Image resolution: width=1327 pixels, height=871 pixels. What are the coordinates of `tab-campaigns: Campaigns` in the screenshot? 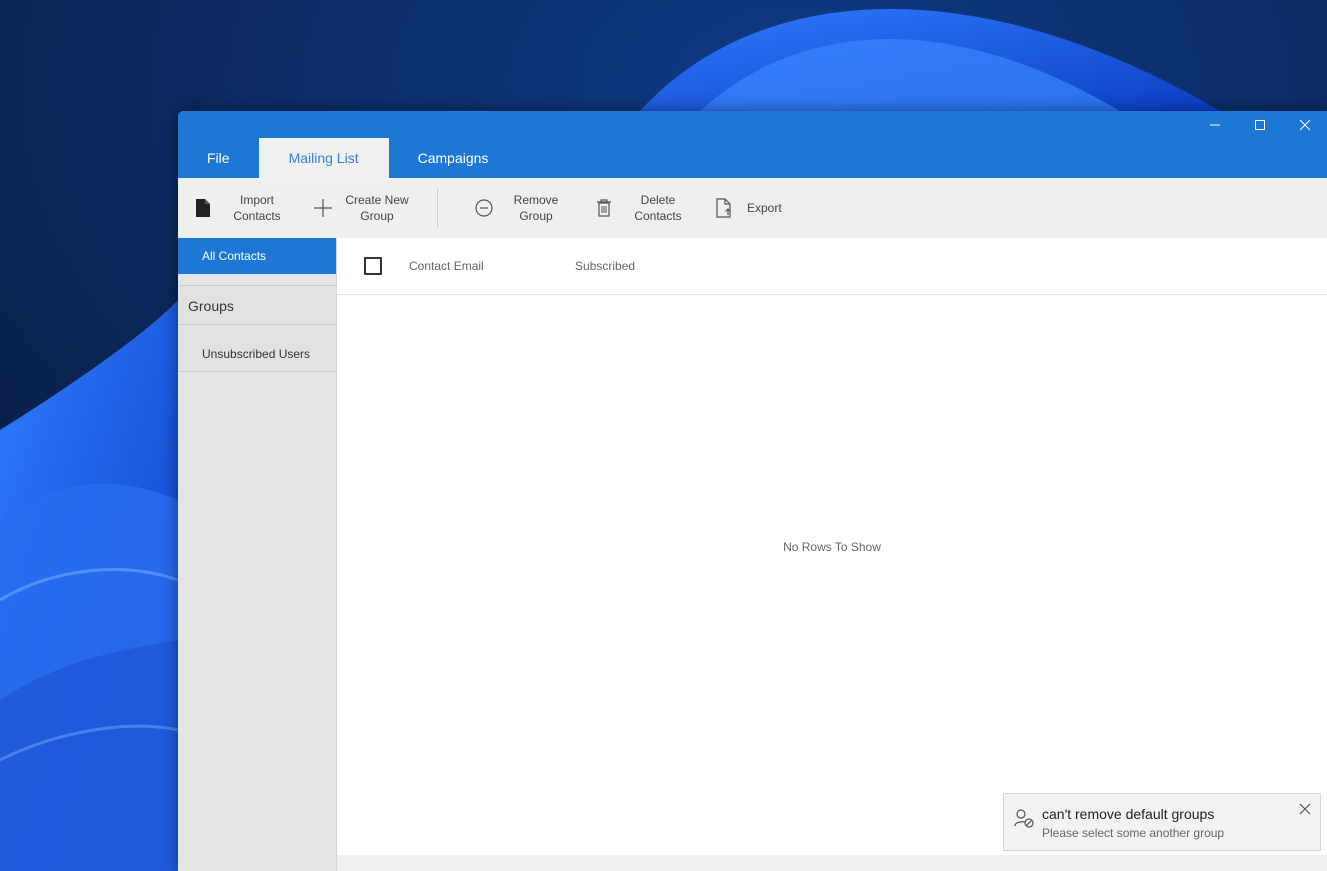 It's located at (453, 158).